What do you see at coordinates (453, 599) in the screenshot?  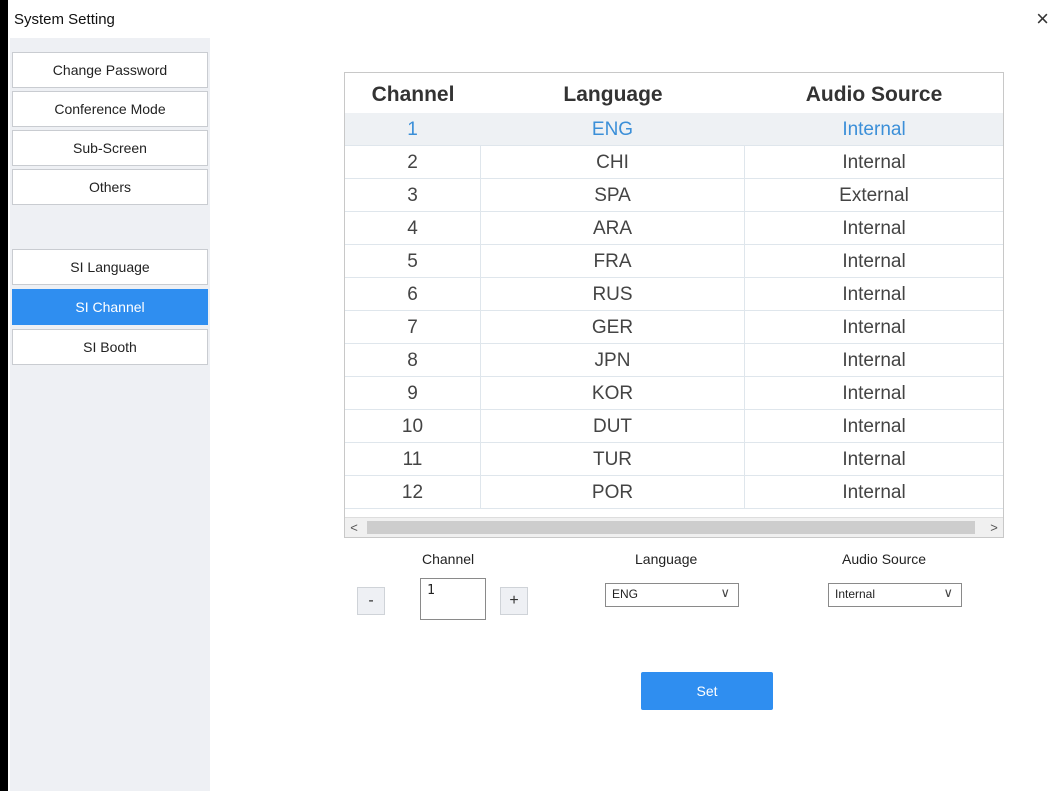 I see `channel-input: 1` at bounding box center [453, 599].